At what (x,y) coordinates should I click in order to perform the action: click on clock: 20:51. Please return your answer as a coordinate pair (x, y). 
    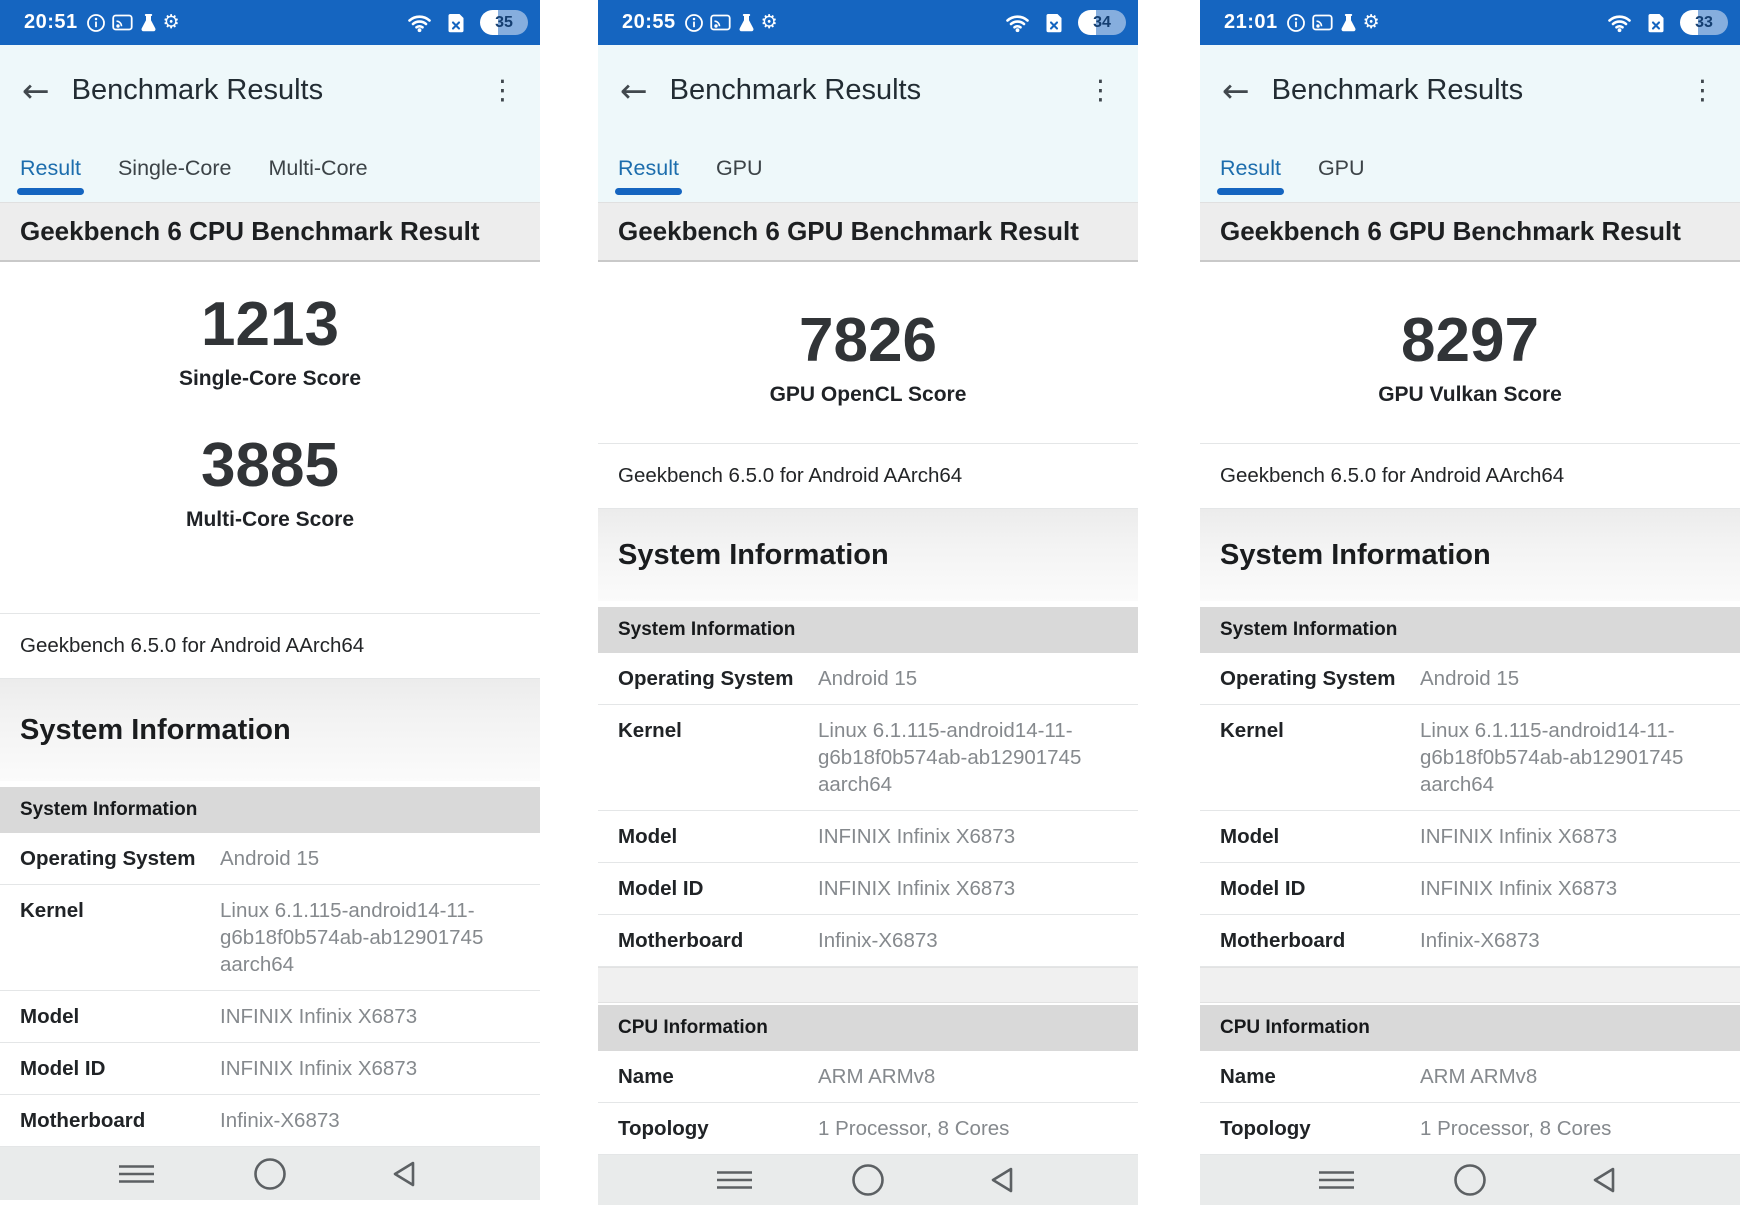
    Looking at the image, I should click on (51, 22).